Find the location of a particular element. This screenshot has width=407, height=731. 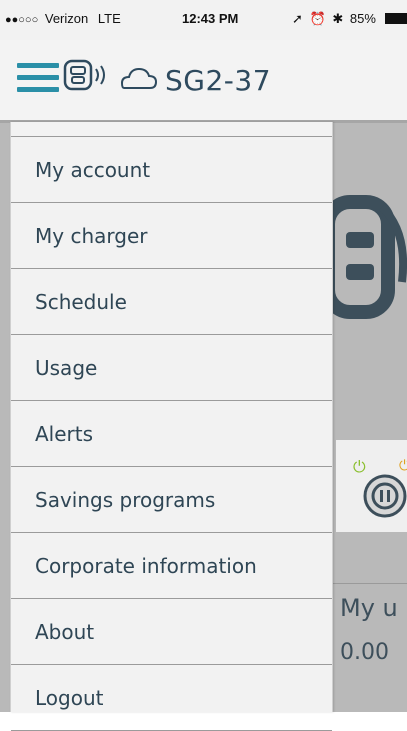

menu-item-about: About is located at coordinates (171, 632).